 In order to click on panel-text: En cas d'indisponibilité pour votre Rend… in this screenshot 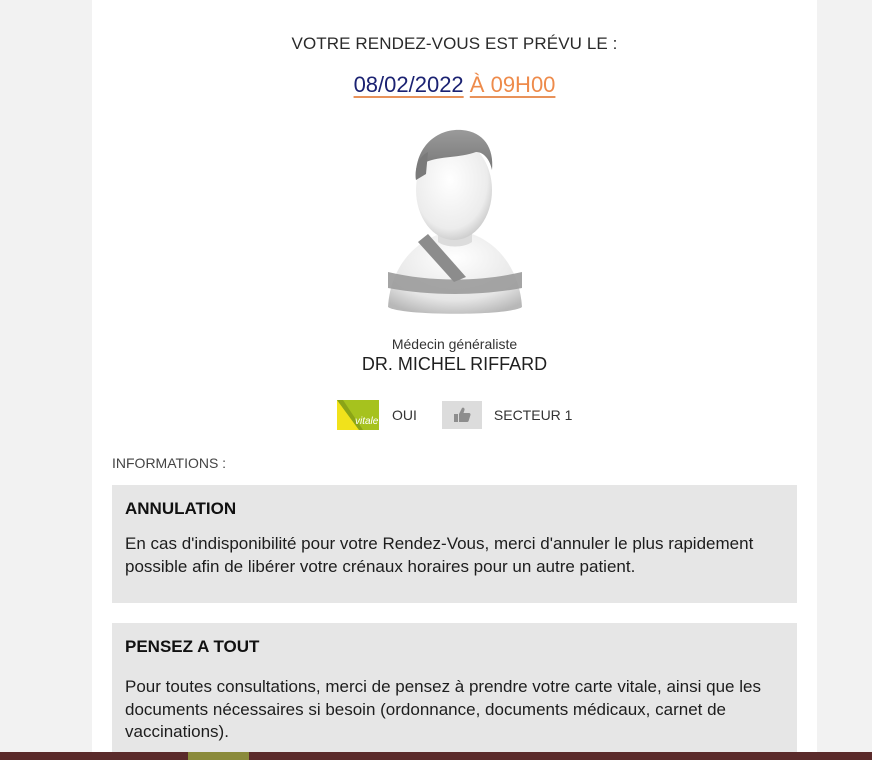, I will do `click(439, 555)`.